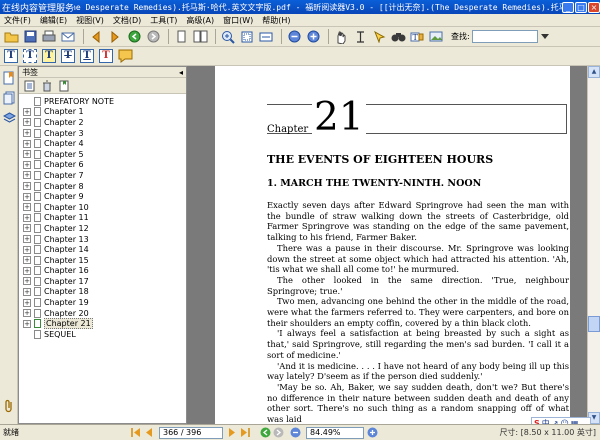 The width and height of the screenshot is (600, 440). Describe the element at coordinates (266, 37) in the screenshot. I see `fit-width-icon` at that location.